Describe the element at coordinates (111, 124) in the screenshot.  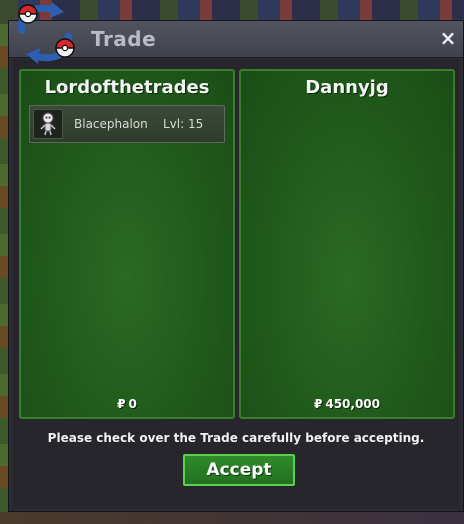
I see `trade-item-name: Blacephalon` at that location.